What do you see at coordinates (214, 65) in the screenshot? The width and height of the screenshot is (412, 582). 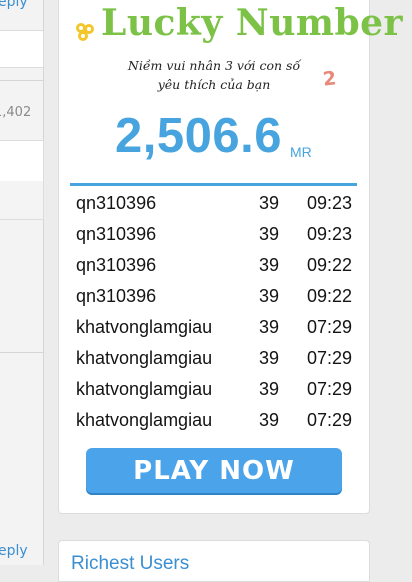 I see `tagline-line1: Niềm vui nhân 3 với con số` at bounding box center [214, 65].